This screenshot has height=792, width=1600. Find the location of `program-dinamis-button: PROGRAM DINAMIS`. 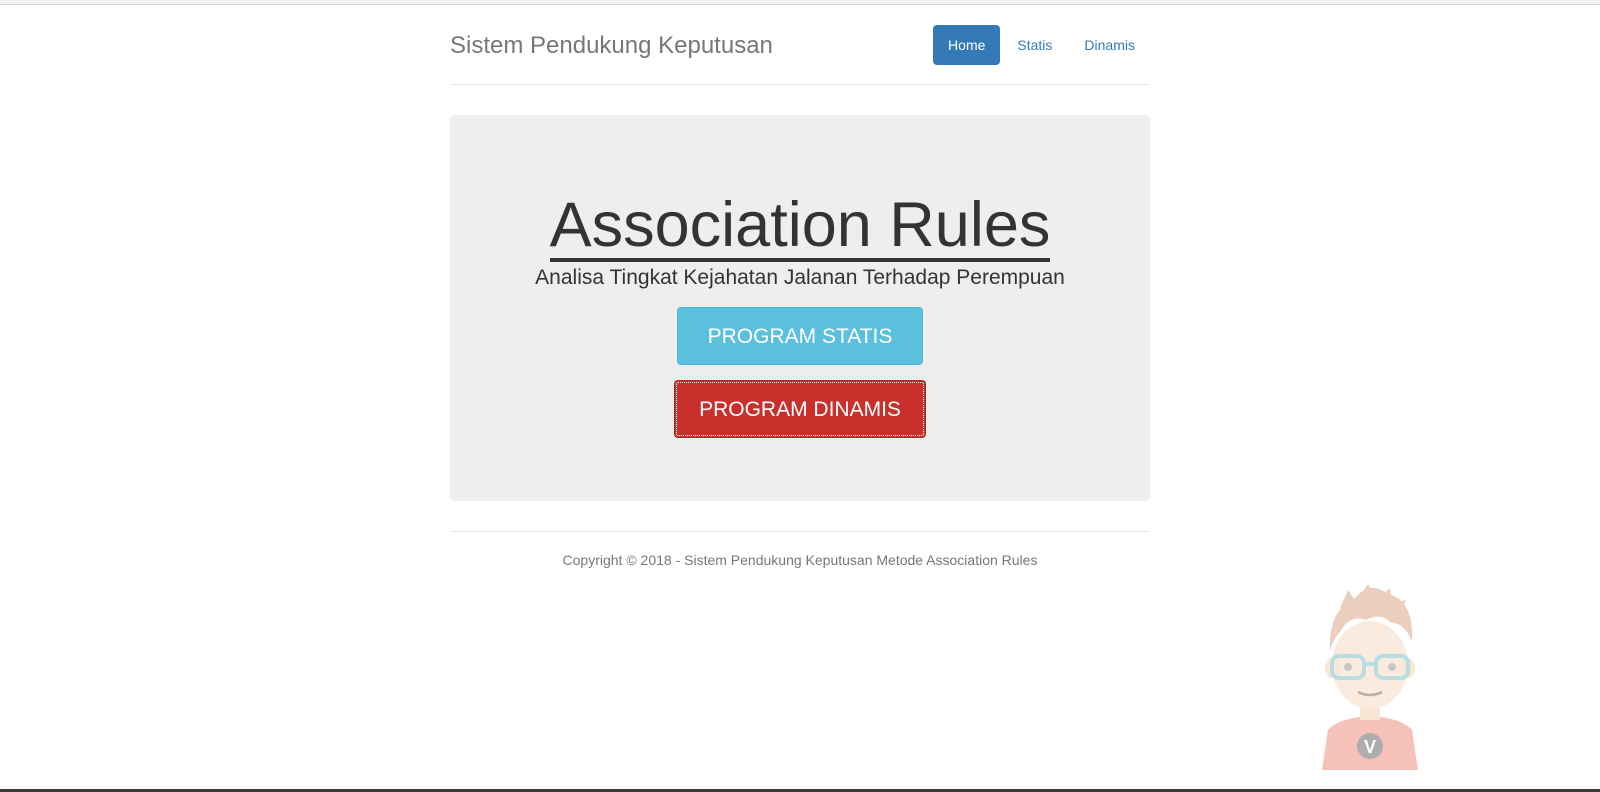

program-dinamis-button: PROGRAM DINAMIS is located at coordinates (800, 409).